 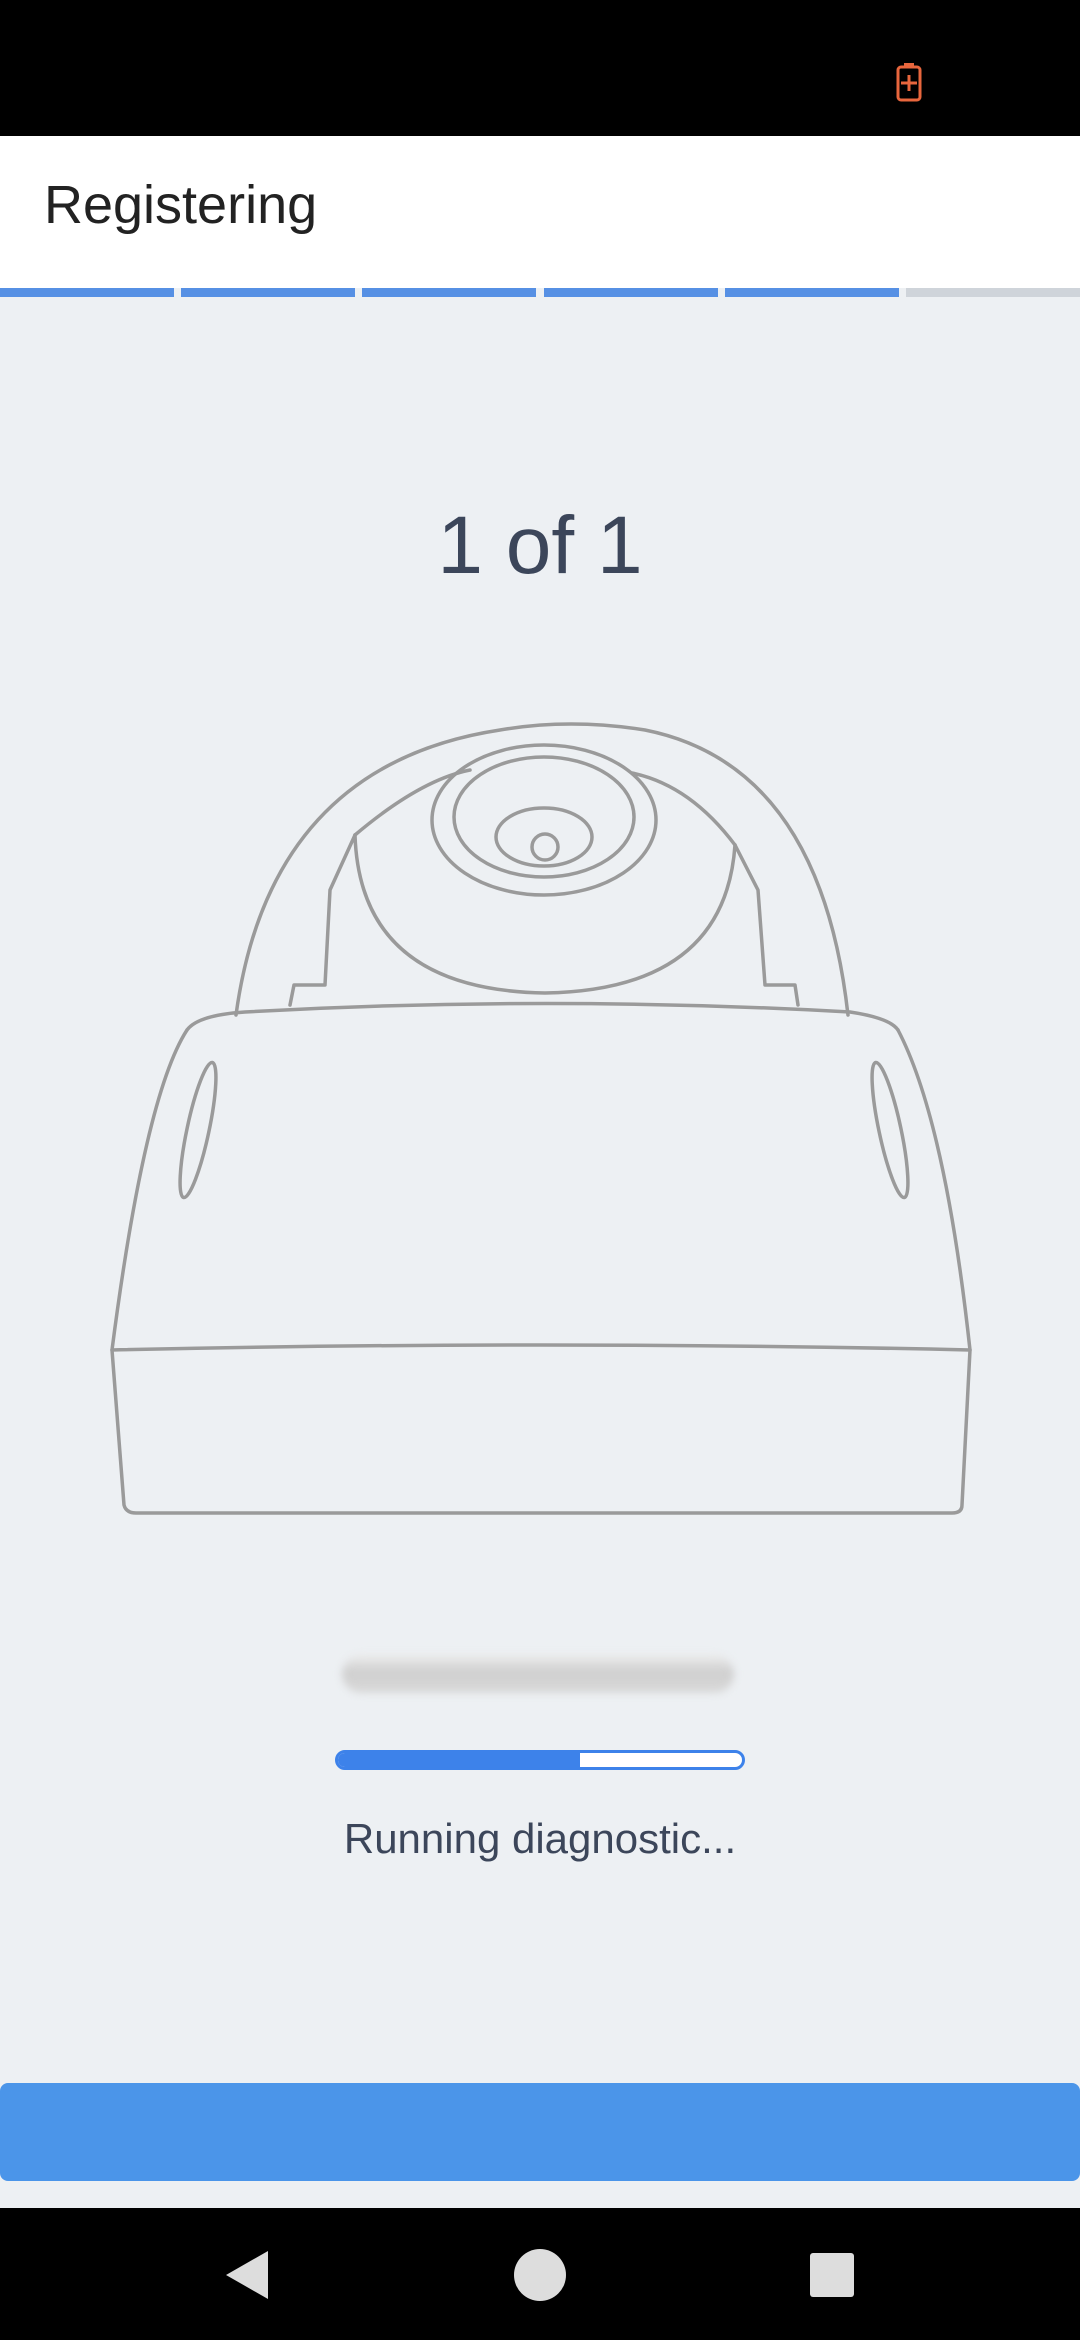 I want to click on continue-button, so click(x=540, y=2132).